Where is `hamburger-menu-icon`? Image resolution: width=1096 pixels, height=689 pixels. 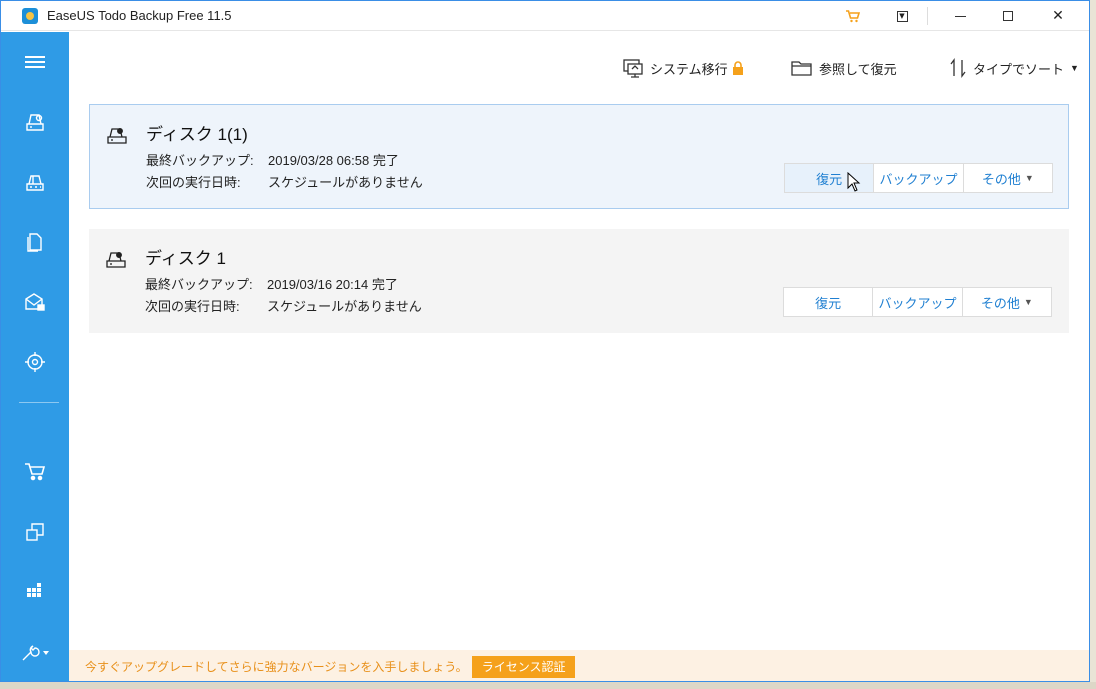
hamburger-menu-icon is located at coordinates (35, 62).